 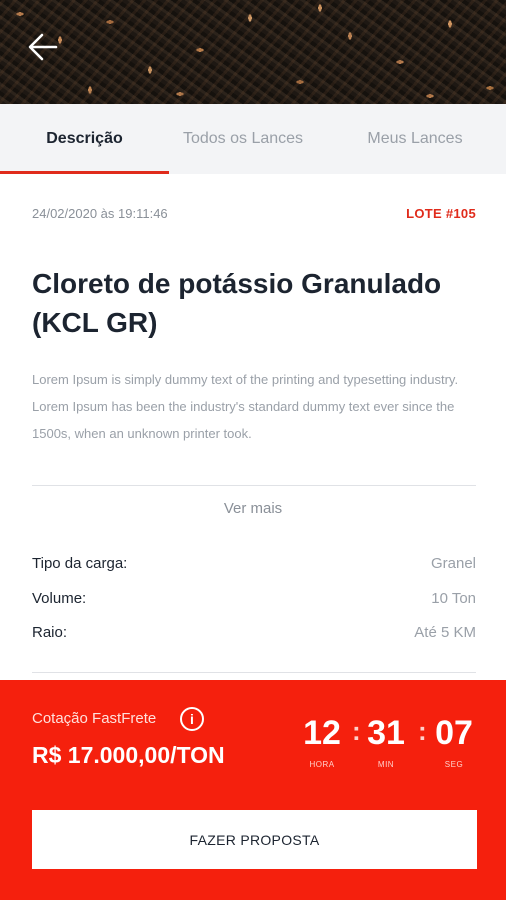 I want to click on detail-label: Tipo da carga:, so click(x=80, y=563).